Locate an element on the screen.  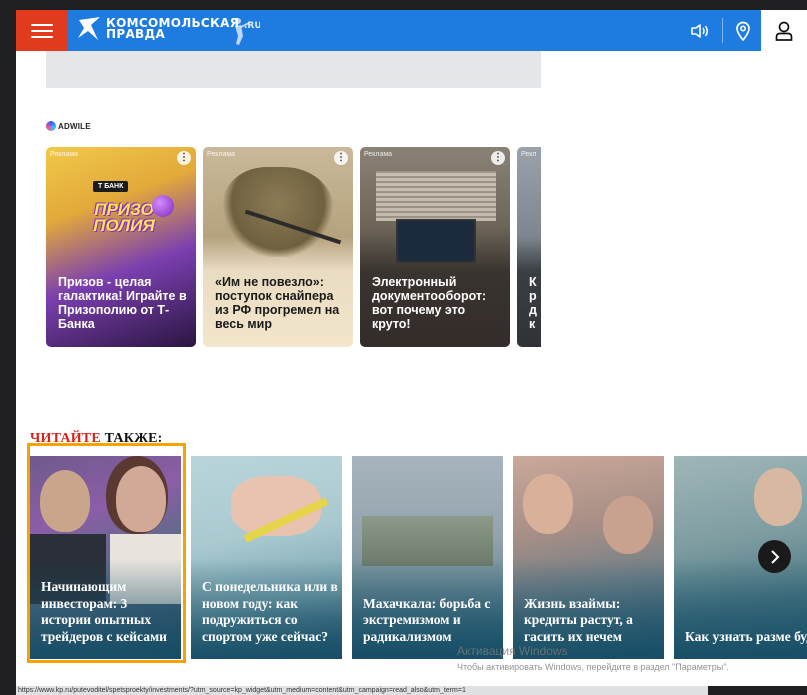
menu-icon is located at coordinates (42, 30).